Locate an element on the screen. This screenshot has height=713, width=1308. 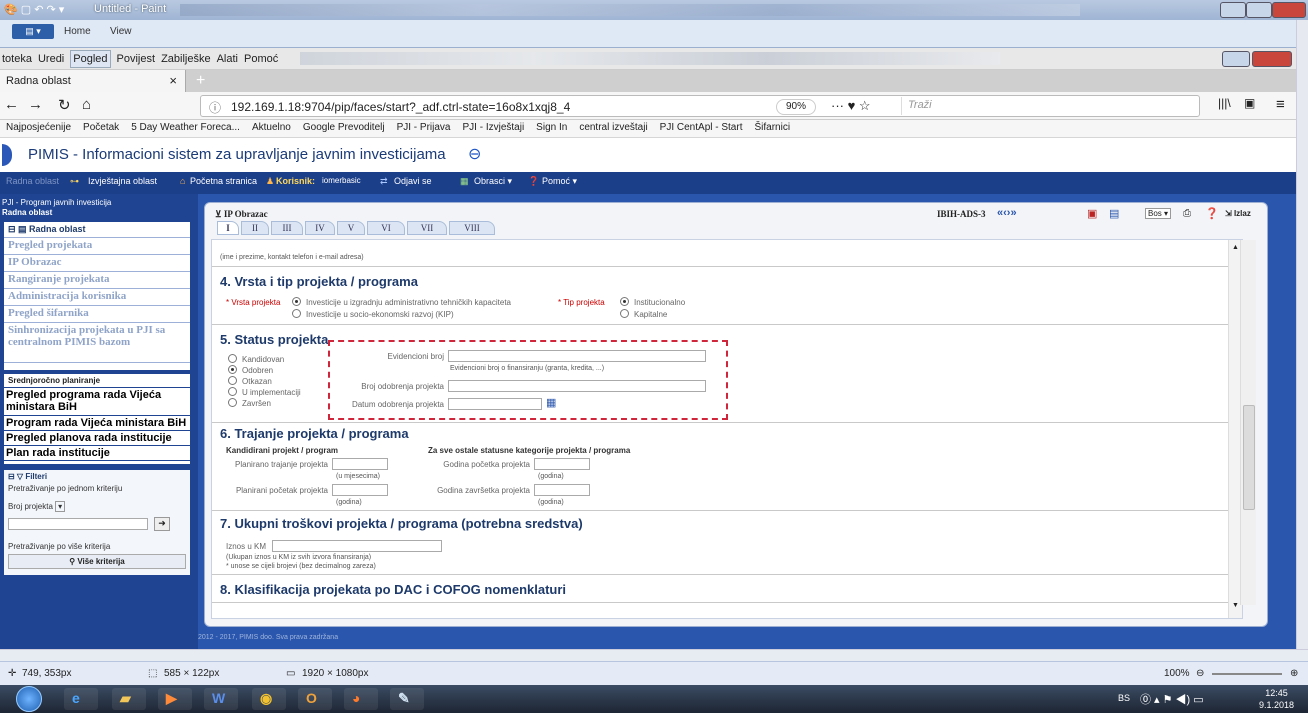
page-actions-icon: ··· ♥ ☆ is located at coordinates (851, 106).